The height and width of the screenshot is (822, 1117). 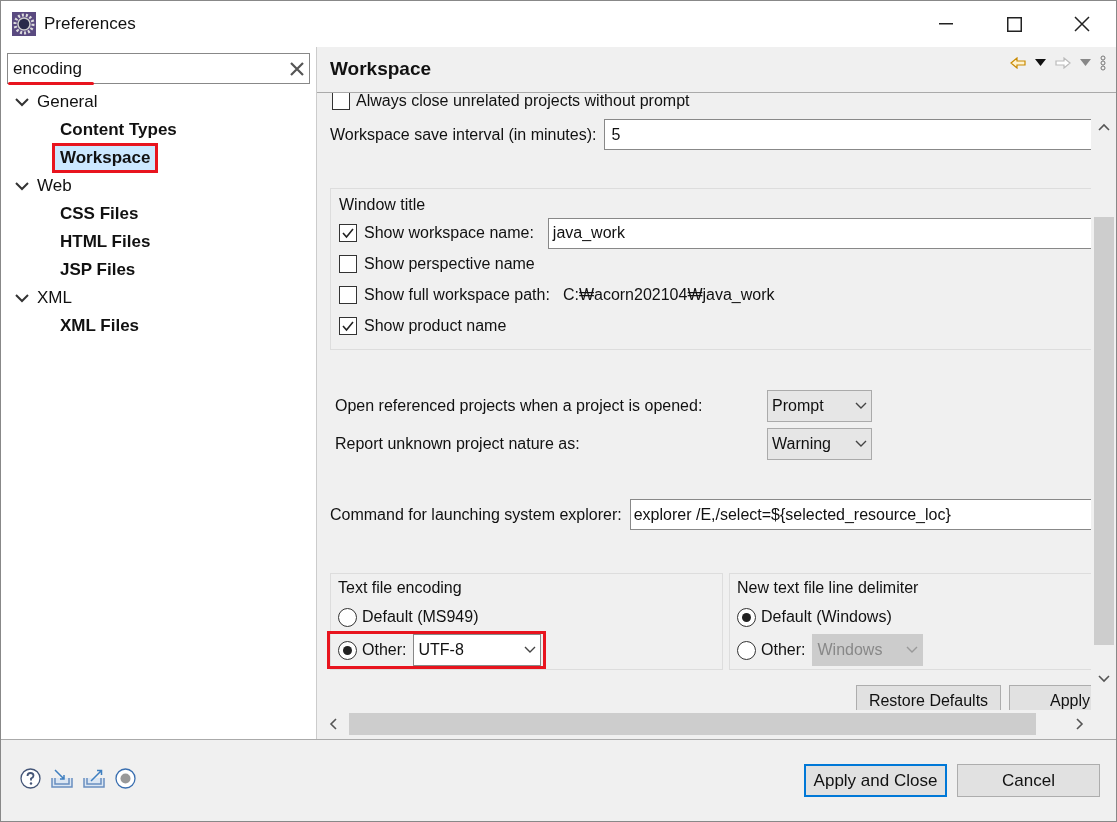 What do you see at coordinates (125, 778) in the screenshot?
I see `record-icon` at bounding box center [125, 778].